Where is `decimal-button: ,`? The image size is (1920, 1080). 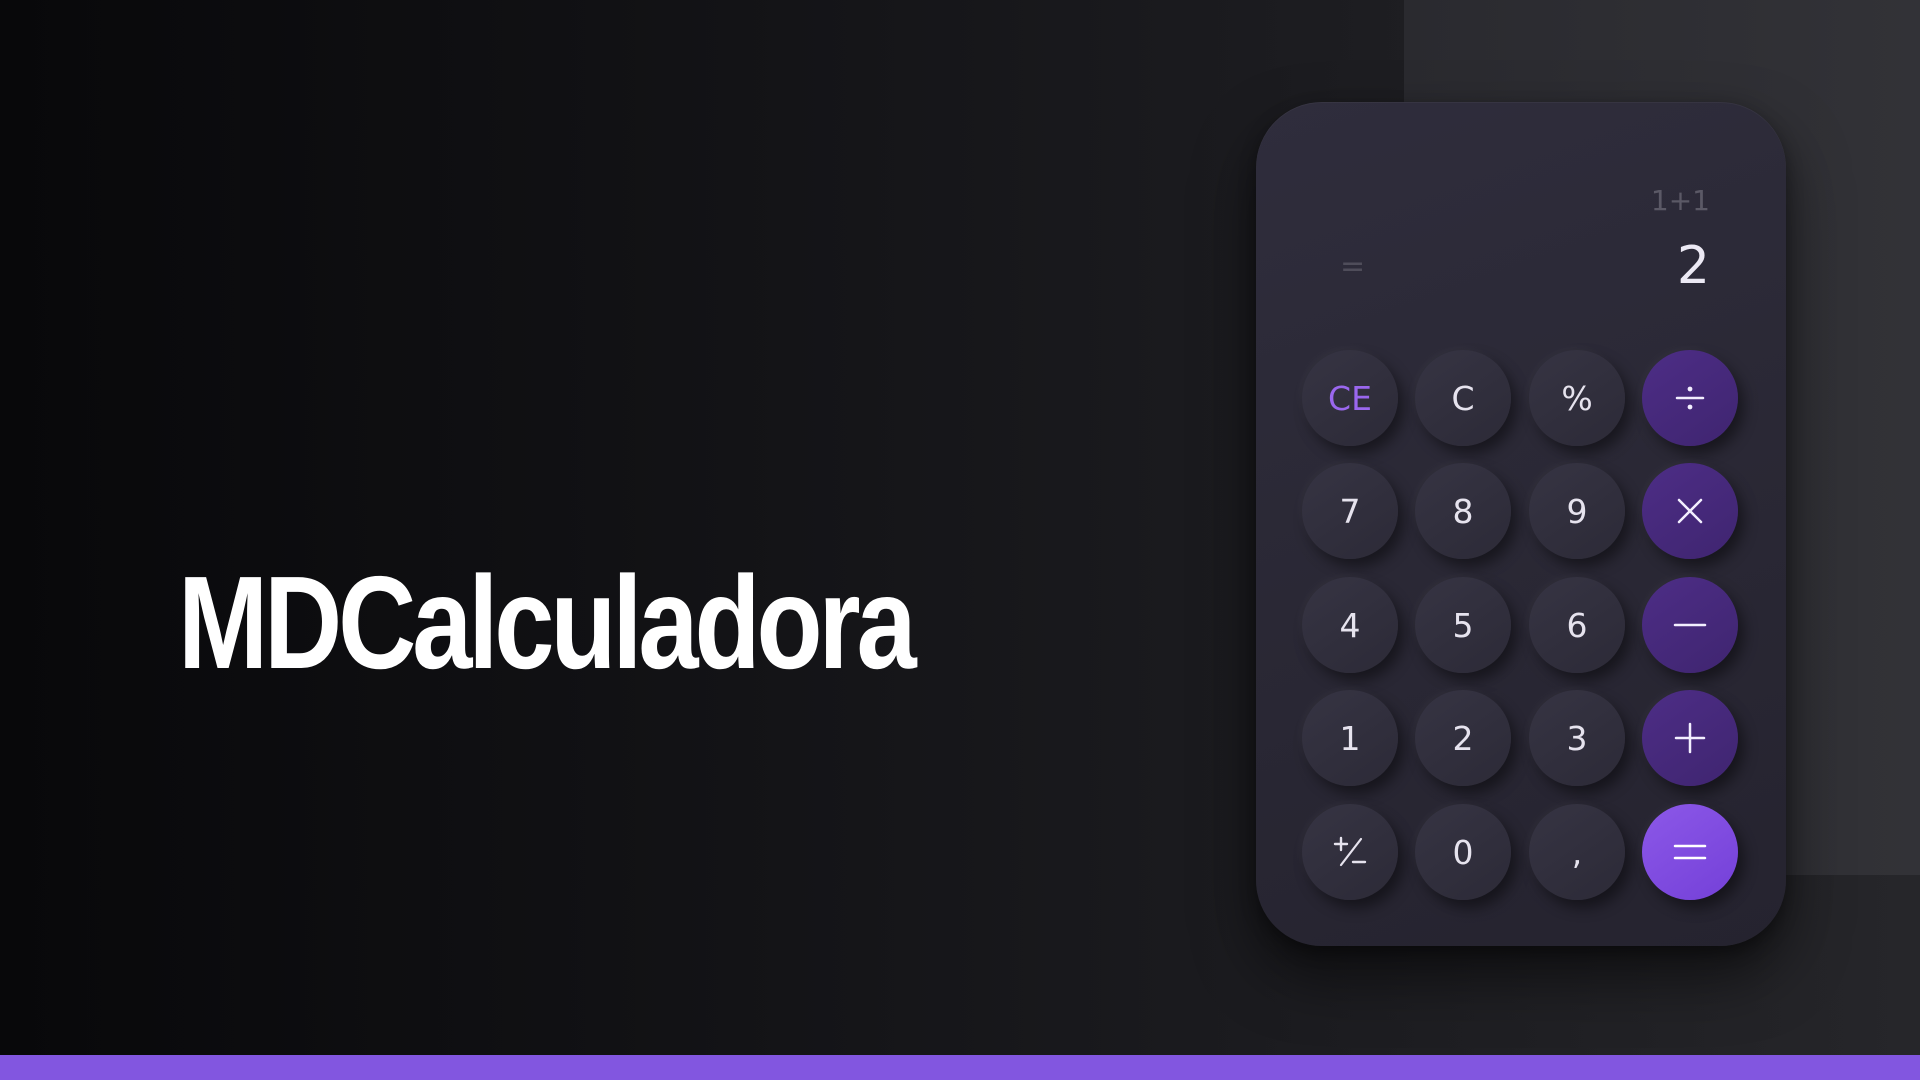
decimal-button: , is located at coordinates (1577, 852).